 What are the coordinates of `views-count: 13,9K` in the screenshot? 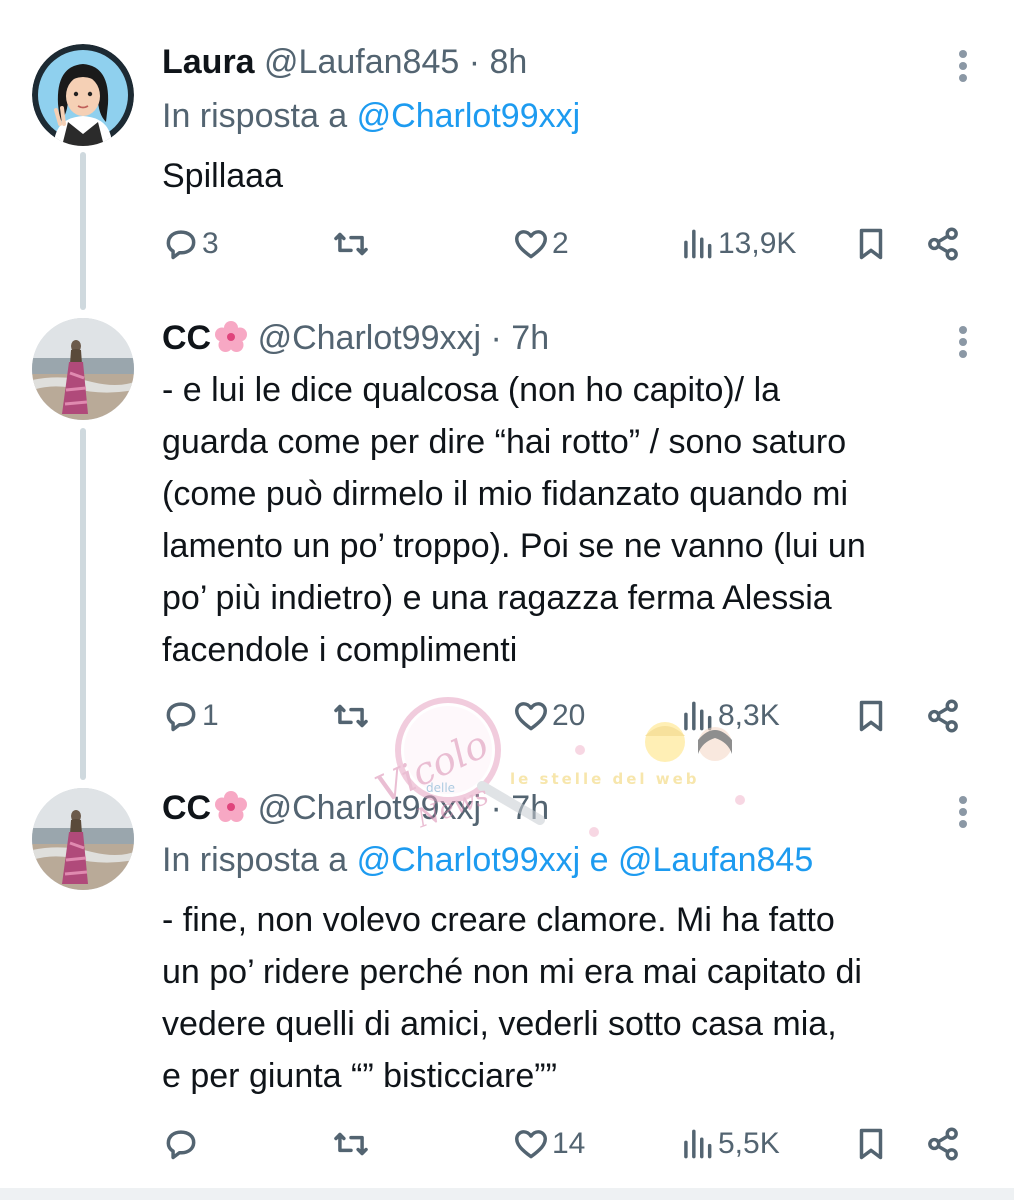 It's located at (757, 243).